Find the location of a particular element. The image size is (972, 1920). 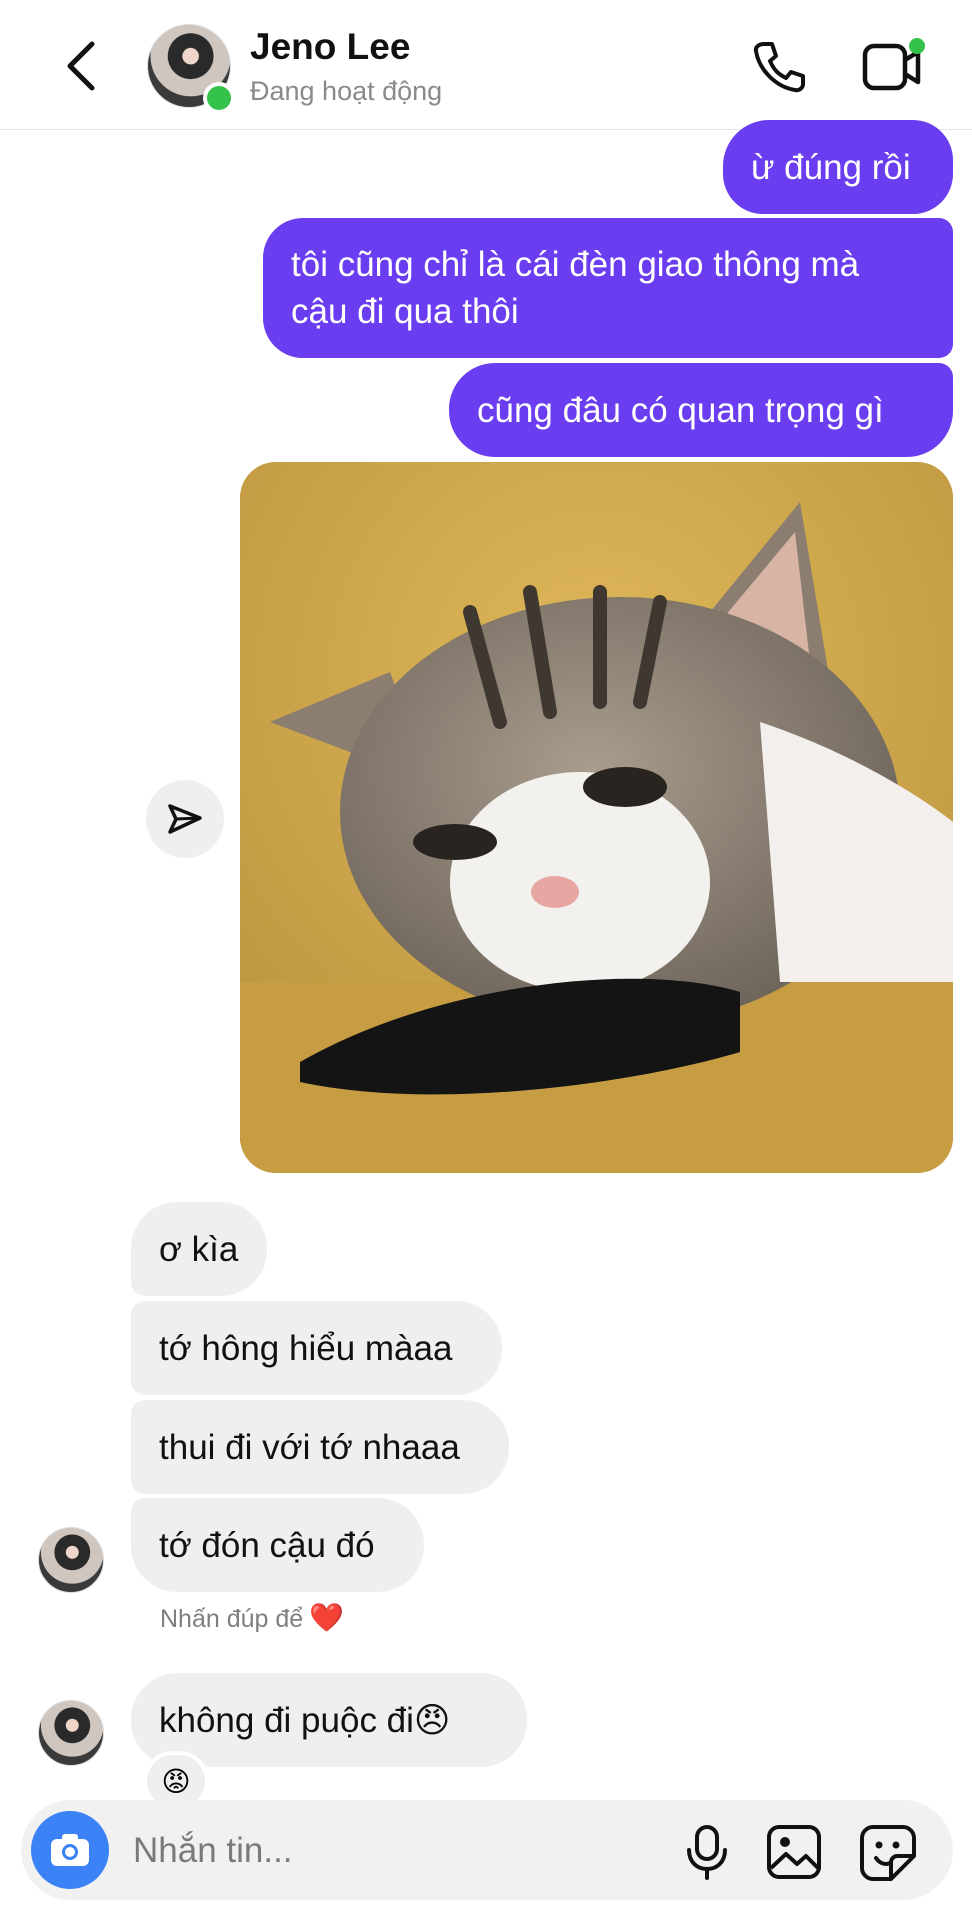

angry-face-icon: 😡 is located at coordinates (176, 1781).